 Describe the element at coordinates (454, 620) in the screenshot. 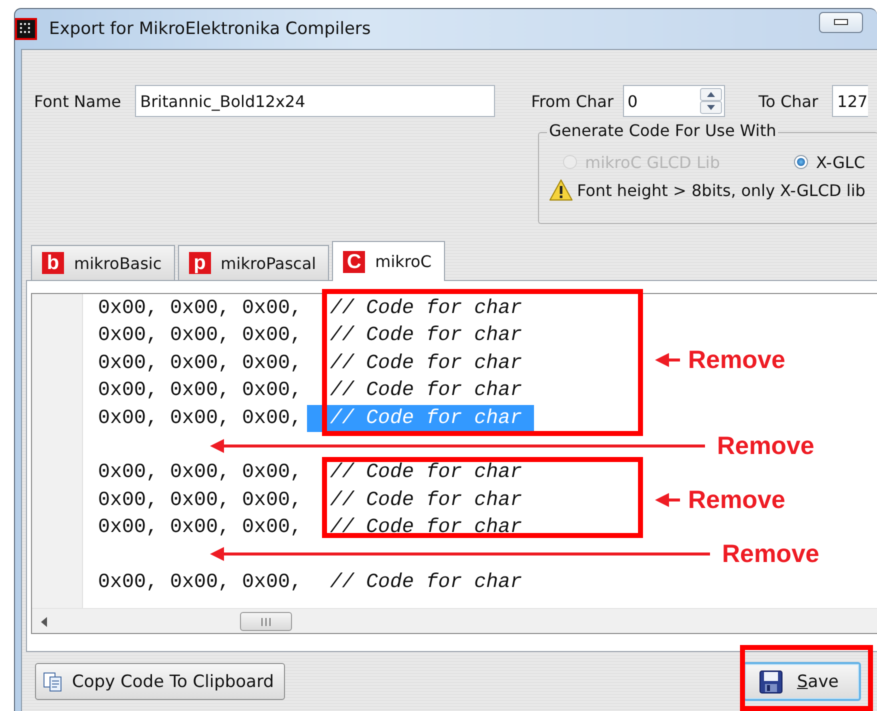

I see `horizontal-scrollbar` at that location.